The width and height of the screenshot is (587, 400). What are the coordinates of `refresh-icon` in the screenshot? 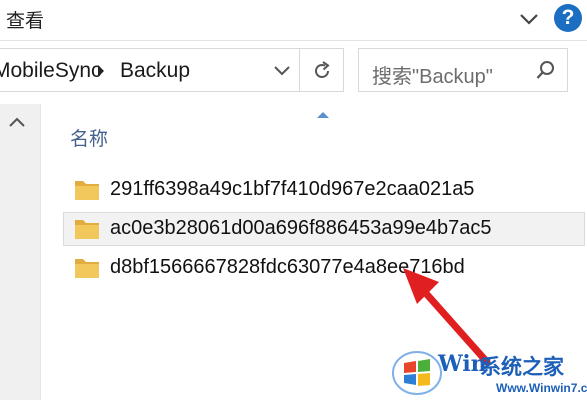 It's located at (322, 69).